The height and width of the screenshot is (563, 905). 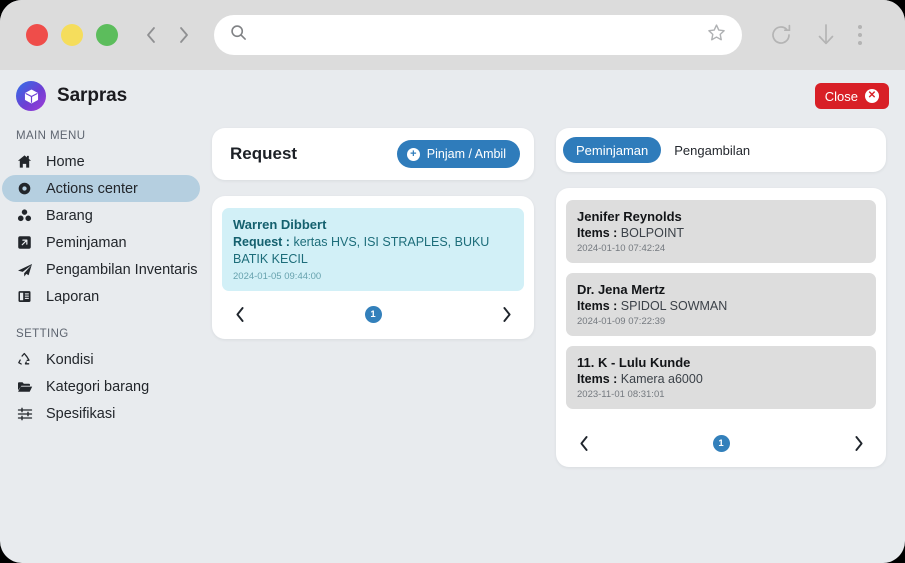 What do you see at coordinates (69, 215) in the screenshot?
I see `sidebar-item-barang-label: Barang` at bounding box center [69, 215].